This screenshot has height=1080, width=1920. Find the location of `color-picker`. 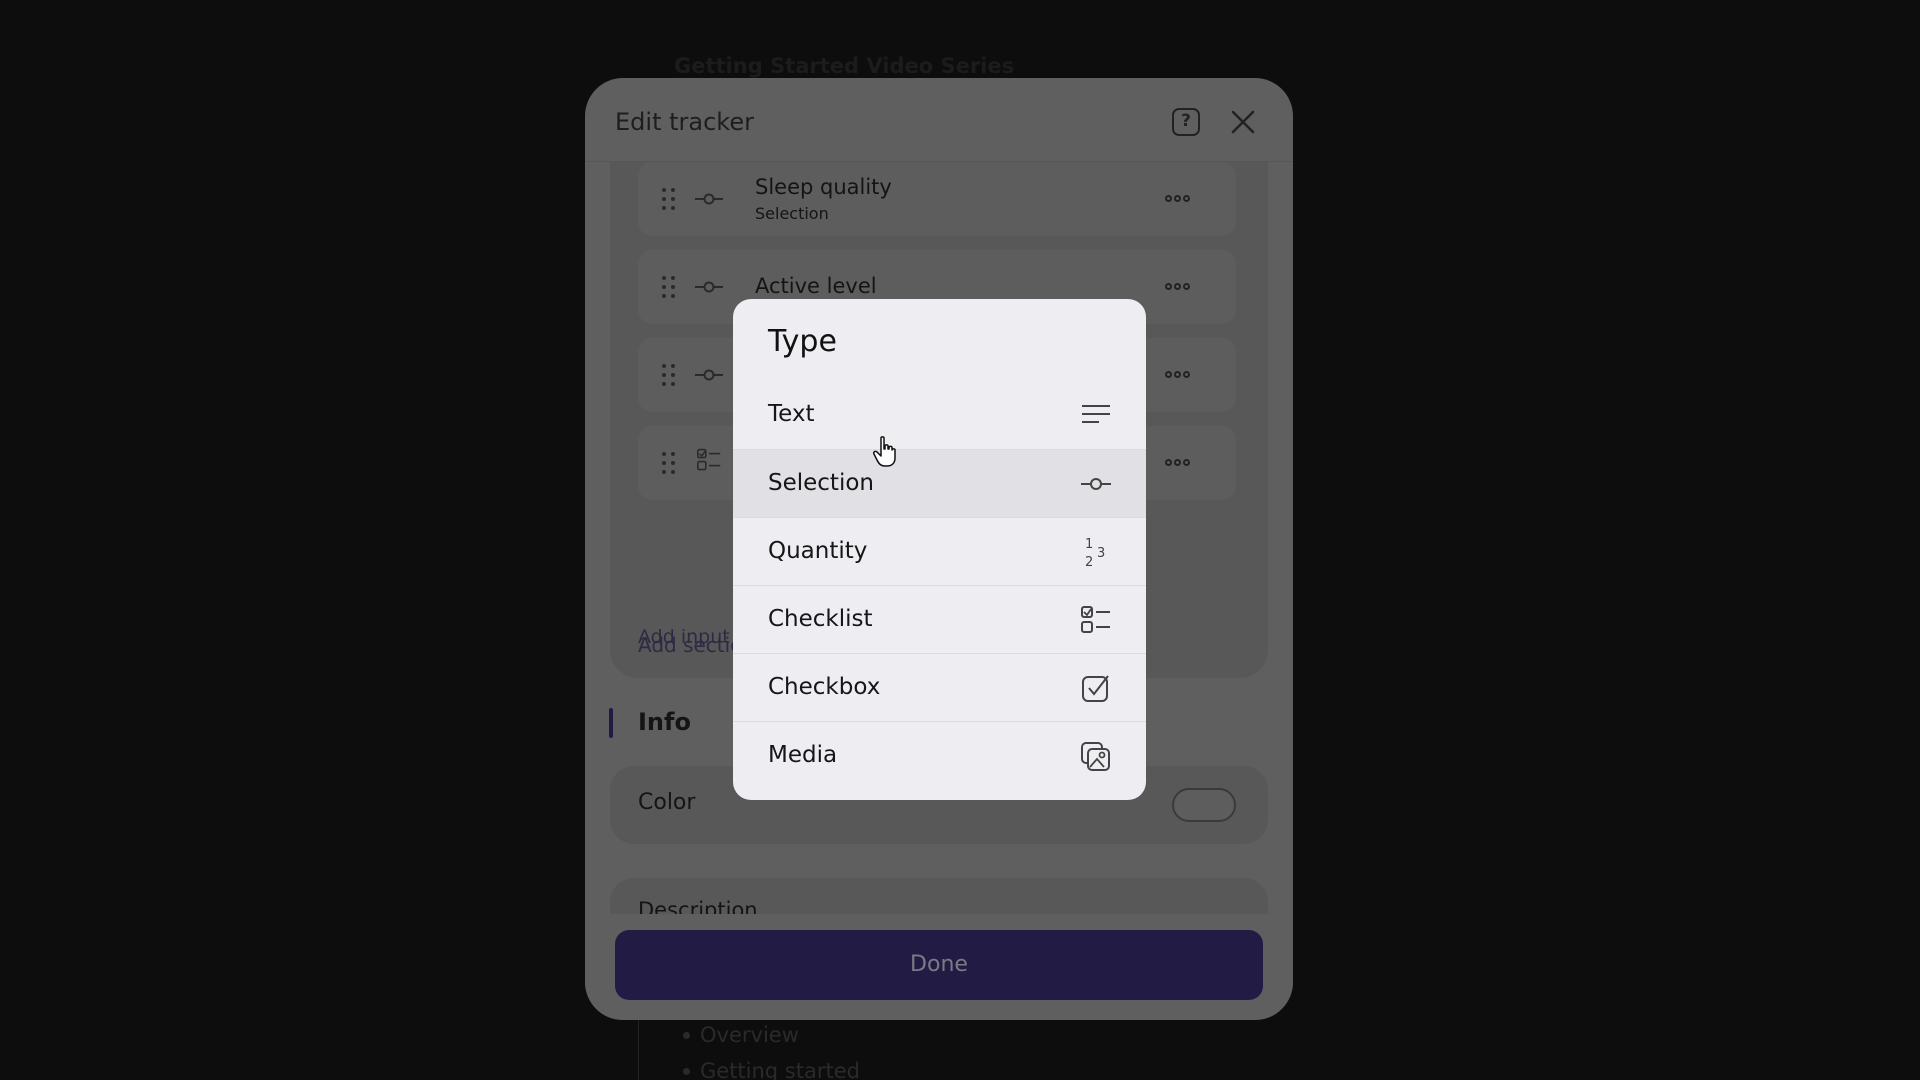

color-picker is located at coordinates (1204, 805).